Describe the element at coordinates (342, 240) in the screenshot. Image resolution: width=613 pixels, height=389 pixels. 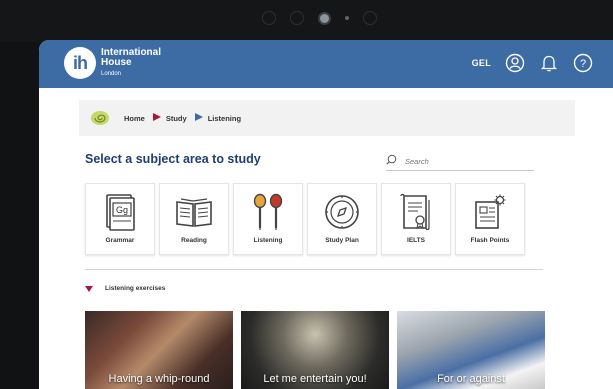
I see `subject-label: Study Plan` at that location.